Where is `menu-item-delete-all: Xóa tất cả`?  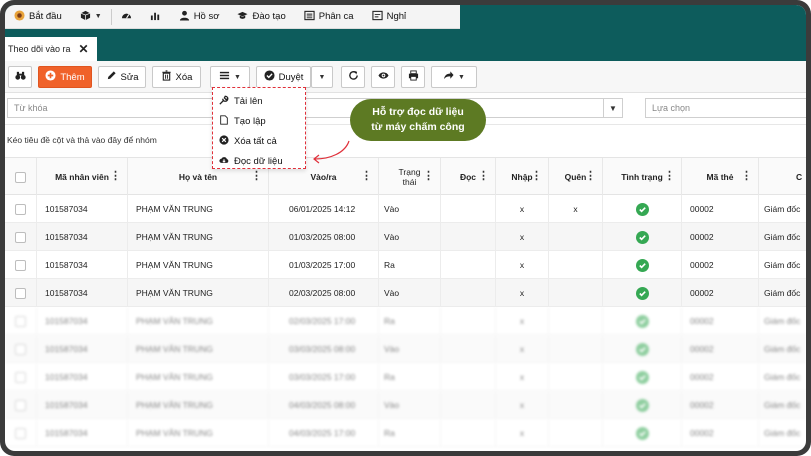
menu-item-delete-all: Xóa tất cả is located at coordinates (248, 141).